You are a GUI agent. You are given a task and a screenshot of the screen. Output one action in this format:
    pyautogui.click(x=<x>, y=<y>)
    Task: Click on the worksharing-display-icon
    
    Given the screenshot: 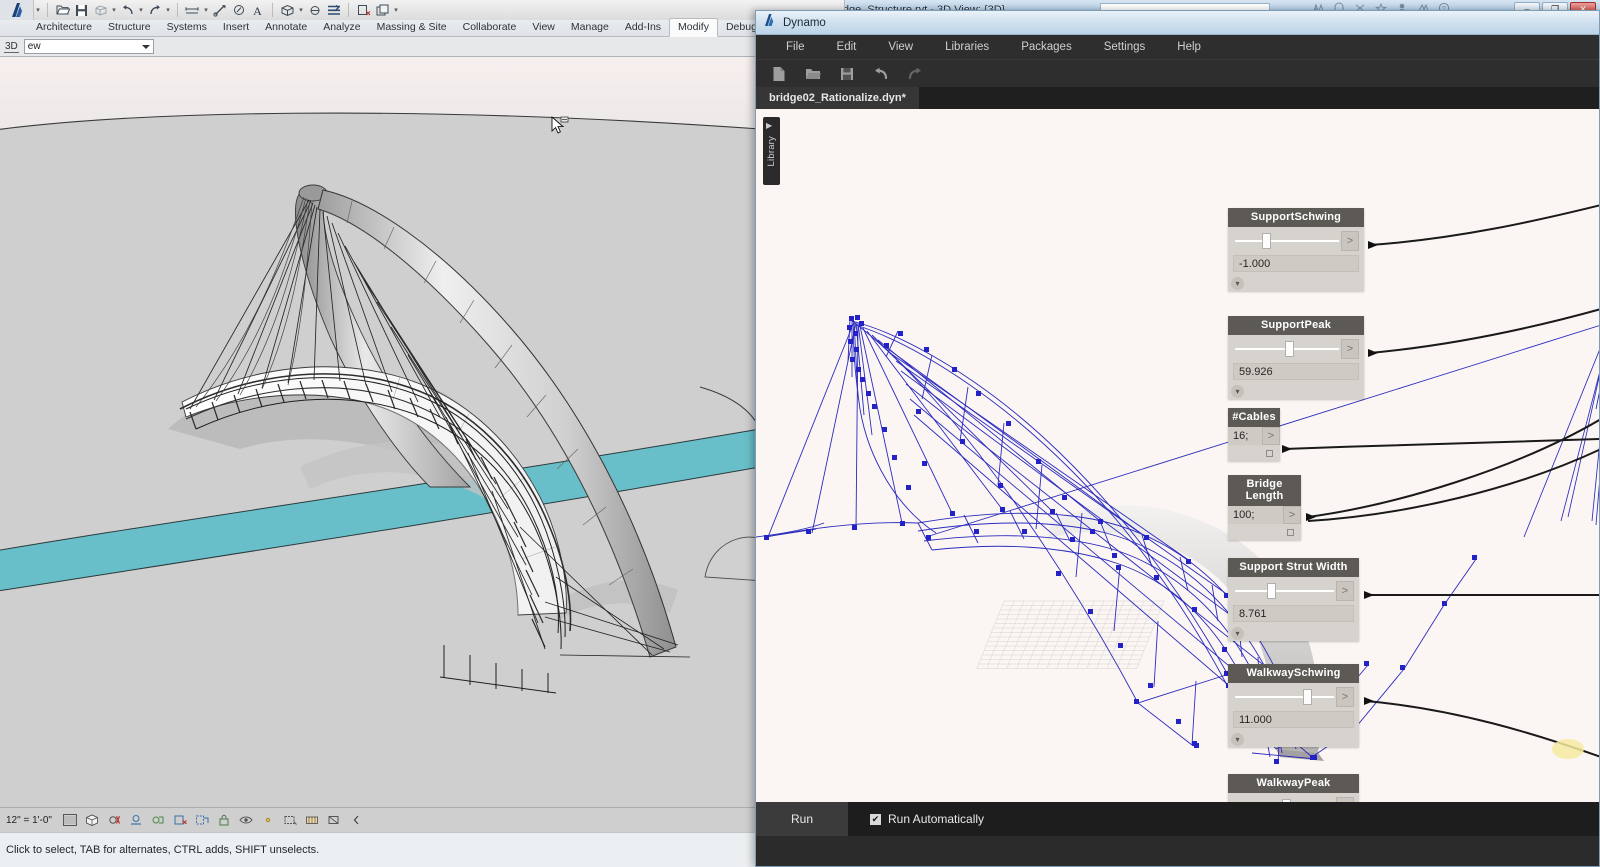 What is the action you would take?
    pyautogui.click(x=290, y=820)
    